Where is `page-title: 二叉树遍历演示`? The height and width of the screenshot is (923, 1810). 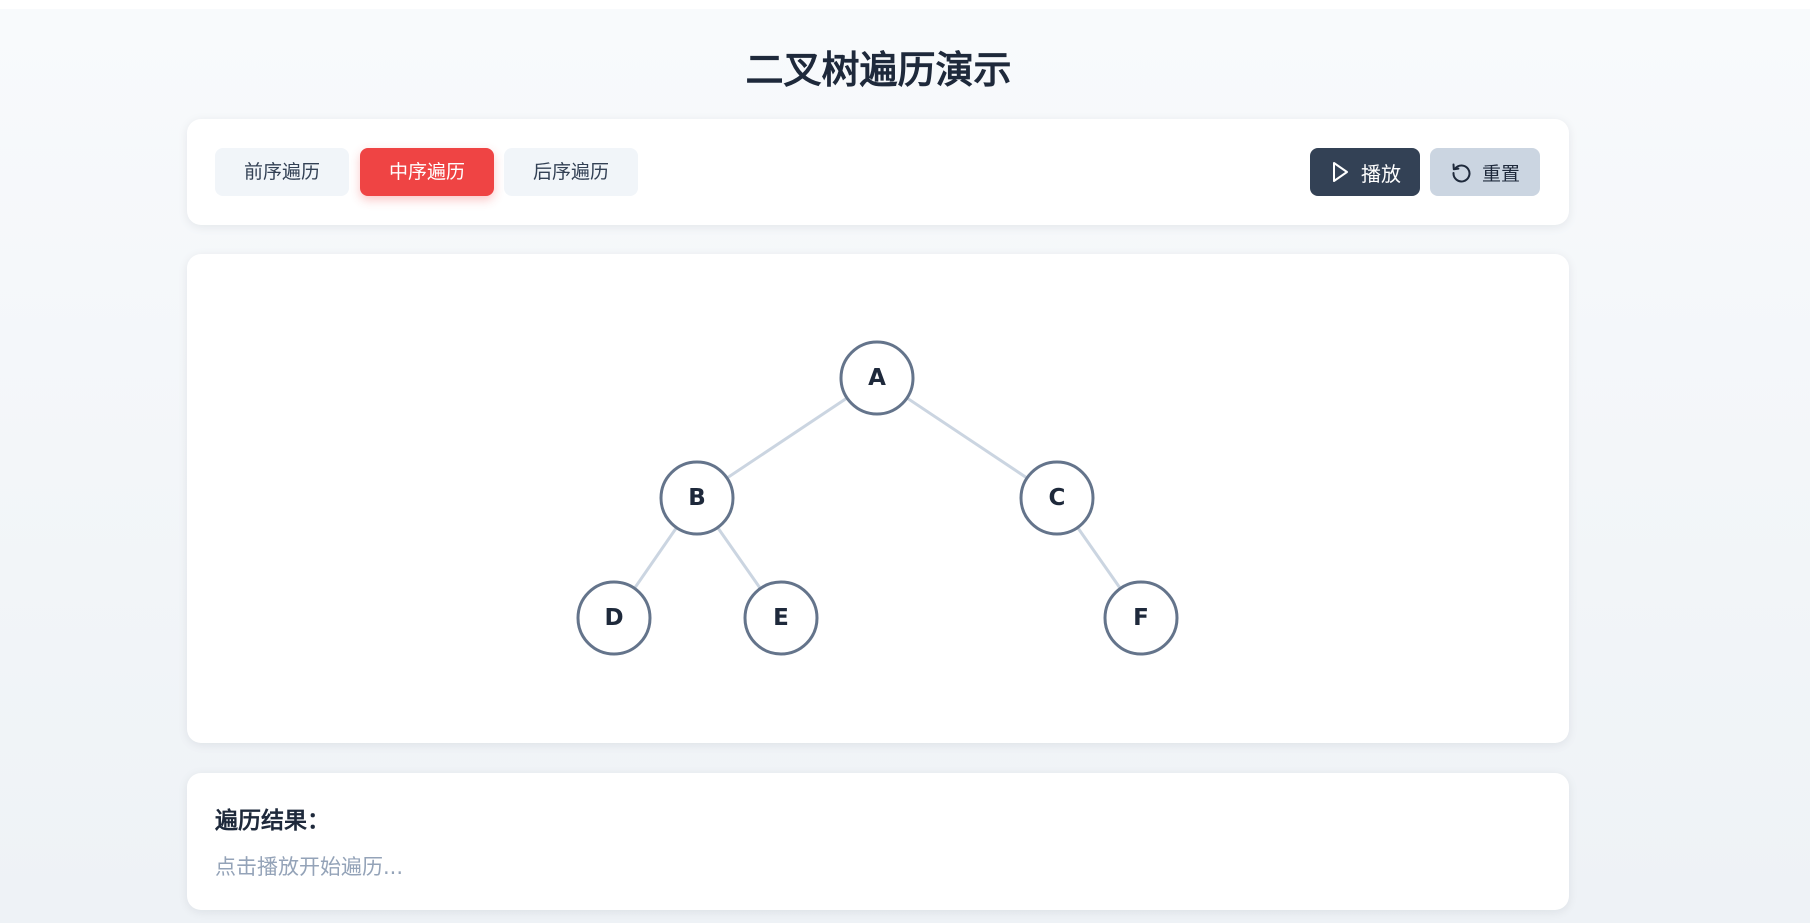
page-title: 二叉树遍历演示 is located at coordinates (878, 70).